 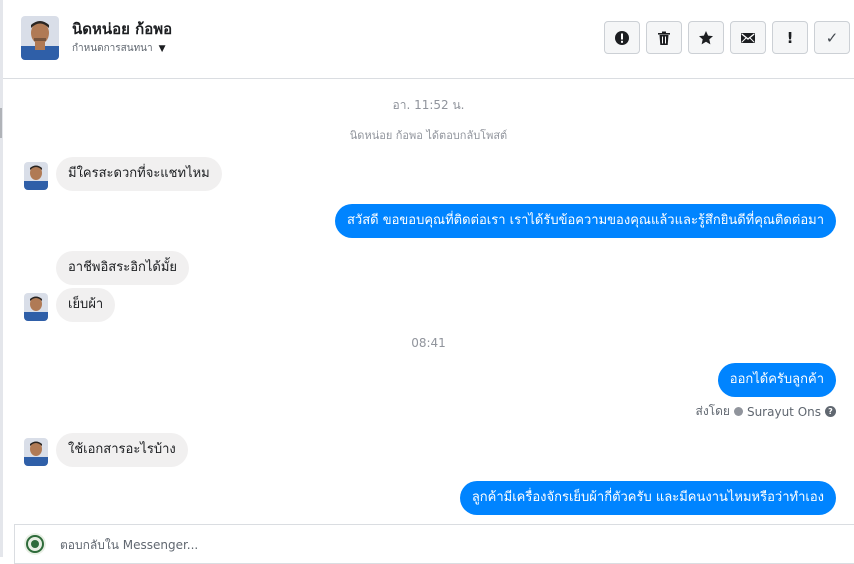 I want to click on timestamp-divider: อา. 11:52 น., so click(x=428, y=105).